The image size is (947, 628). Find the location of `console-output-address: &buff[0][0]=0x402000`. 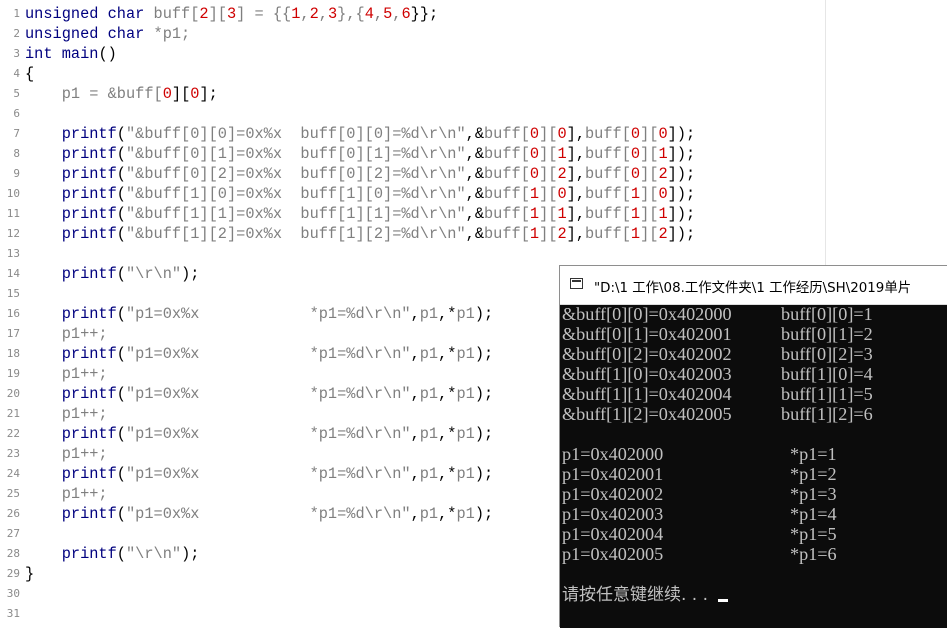

console-output-address: &buff[0][0]=0x402000 is located at coordinates (647, 314).